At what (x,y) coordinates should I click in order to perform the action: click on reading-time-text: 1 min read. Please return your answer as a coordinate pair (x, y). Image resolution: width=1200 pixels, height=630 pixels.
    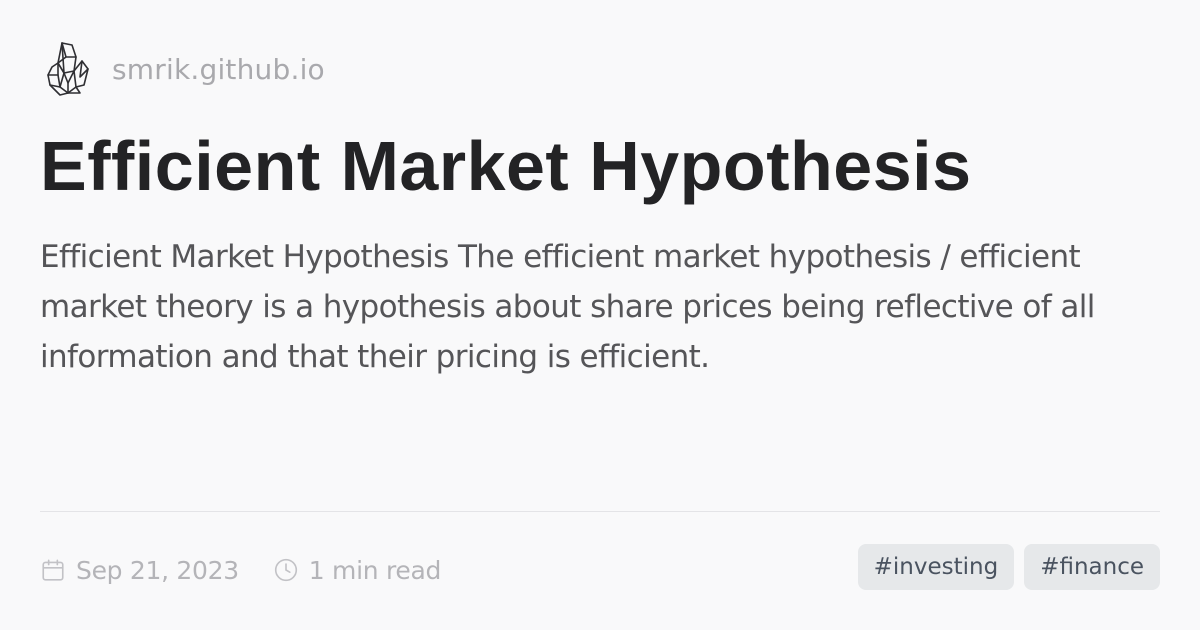
    Looking at the image, I should click on (375, 570).